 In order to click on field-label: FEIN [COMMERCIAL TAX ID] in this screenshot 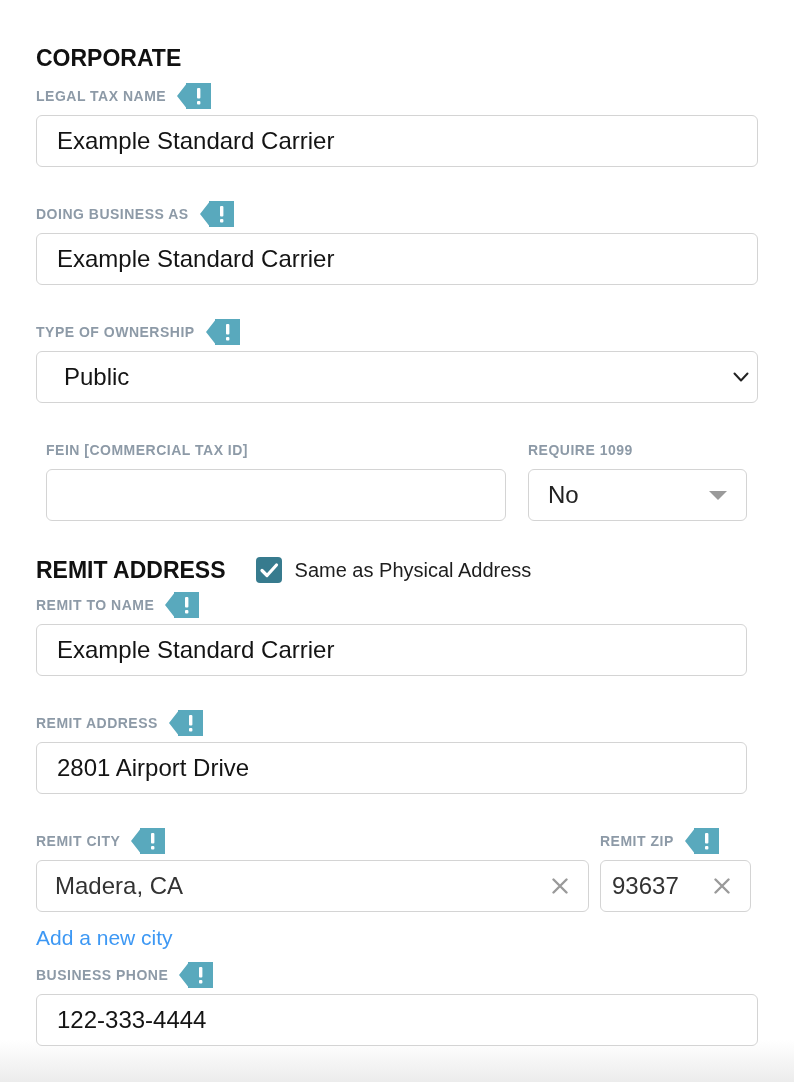, I will do `click(147, 450)`.